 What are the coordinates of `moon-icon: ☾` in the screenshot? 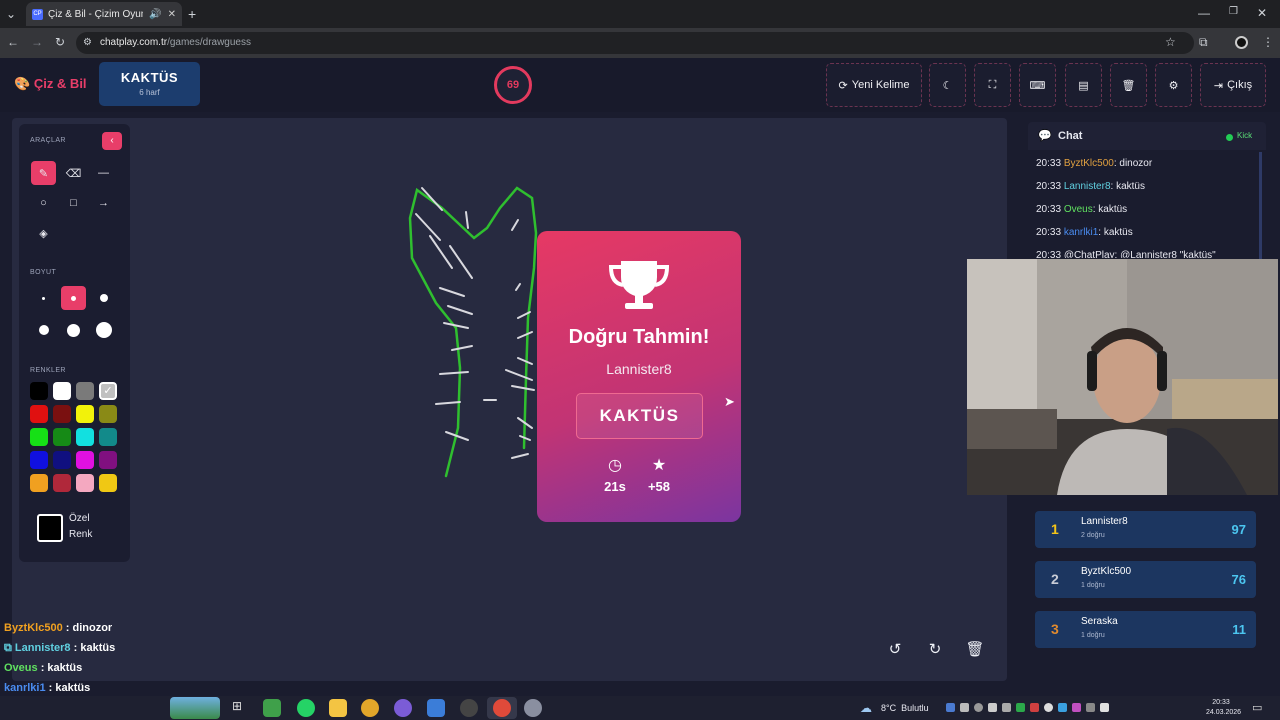 It's located at (947, 85).